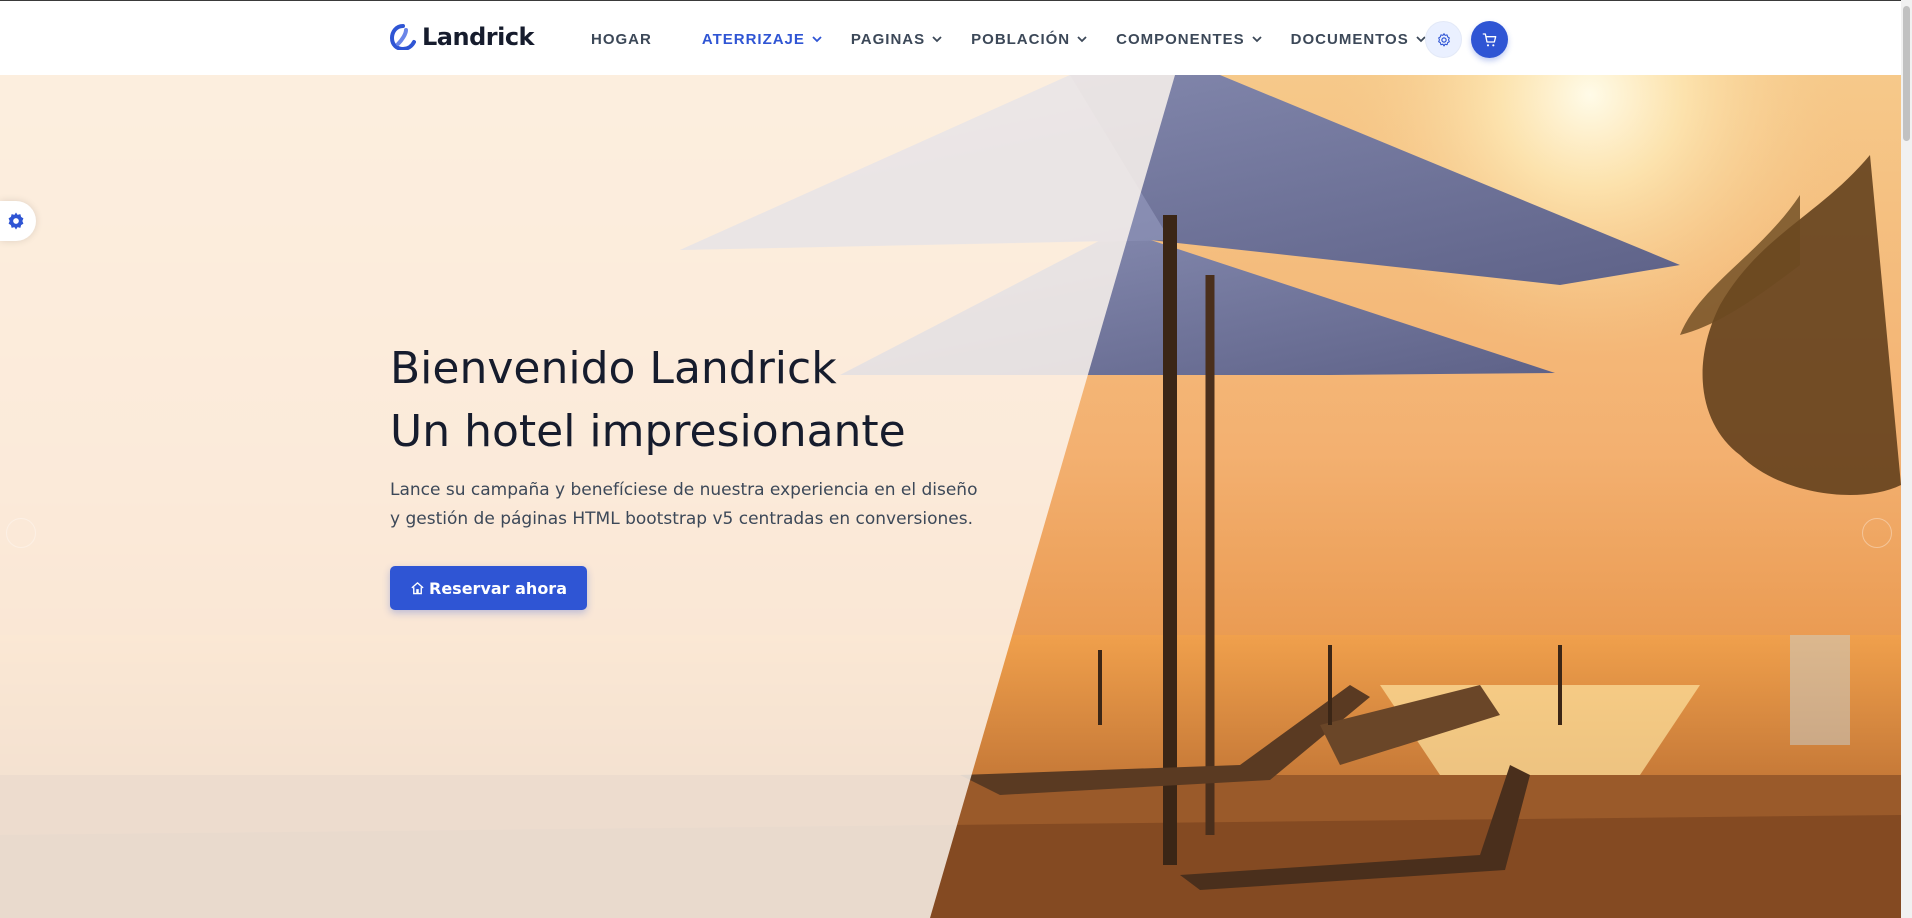 The height and width of the screenshot is (918, 1912). Describe the element at coordinates (417, 587) in the screenshot. I see `home-icon` at that location.